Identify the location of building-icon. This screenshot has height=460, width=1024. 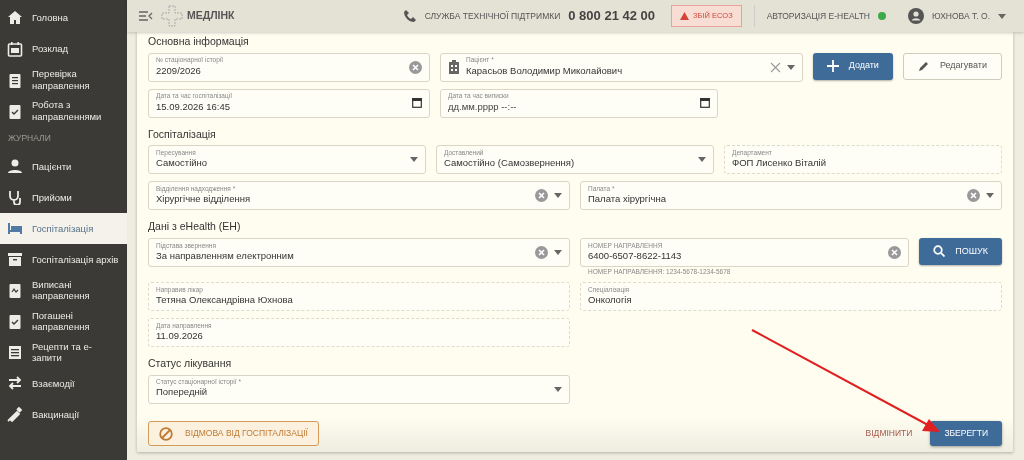
(454, 67).